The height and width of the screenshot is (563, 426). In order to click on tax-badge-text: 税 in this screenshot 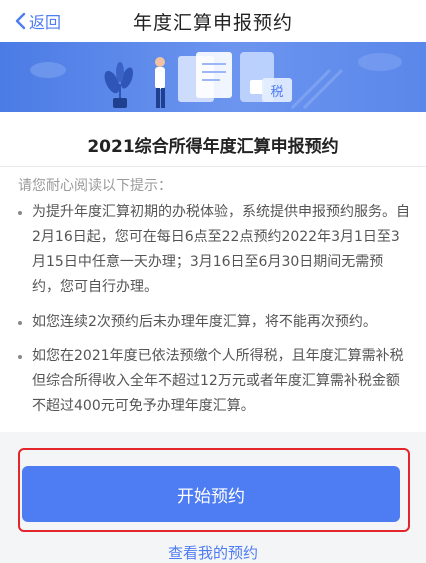, I will do `click(276, 92)`.